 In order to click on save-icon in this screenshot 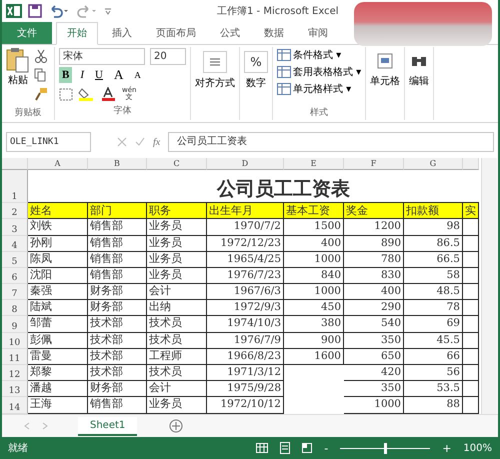, I will do `click(35, 11)`.